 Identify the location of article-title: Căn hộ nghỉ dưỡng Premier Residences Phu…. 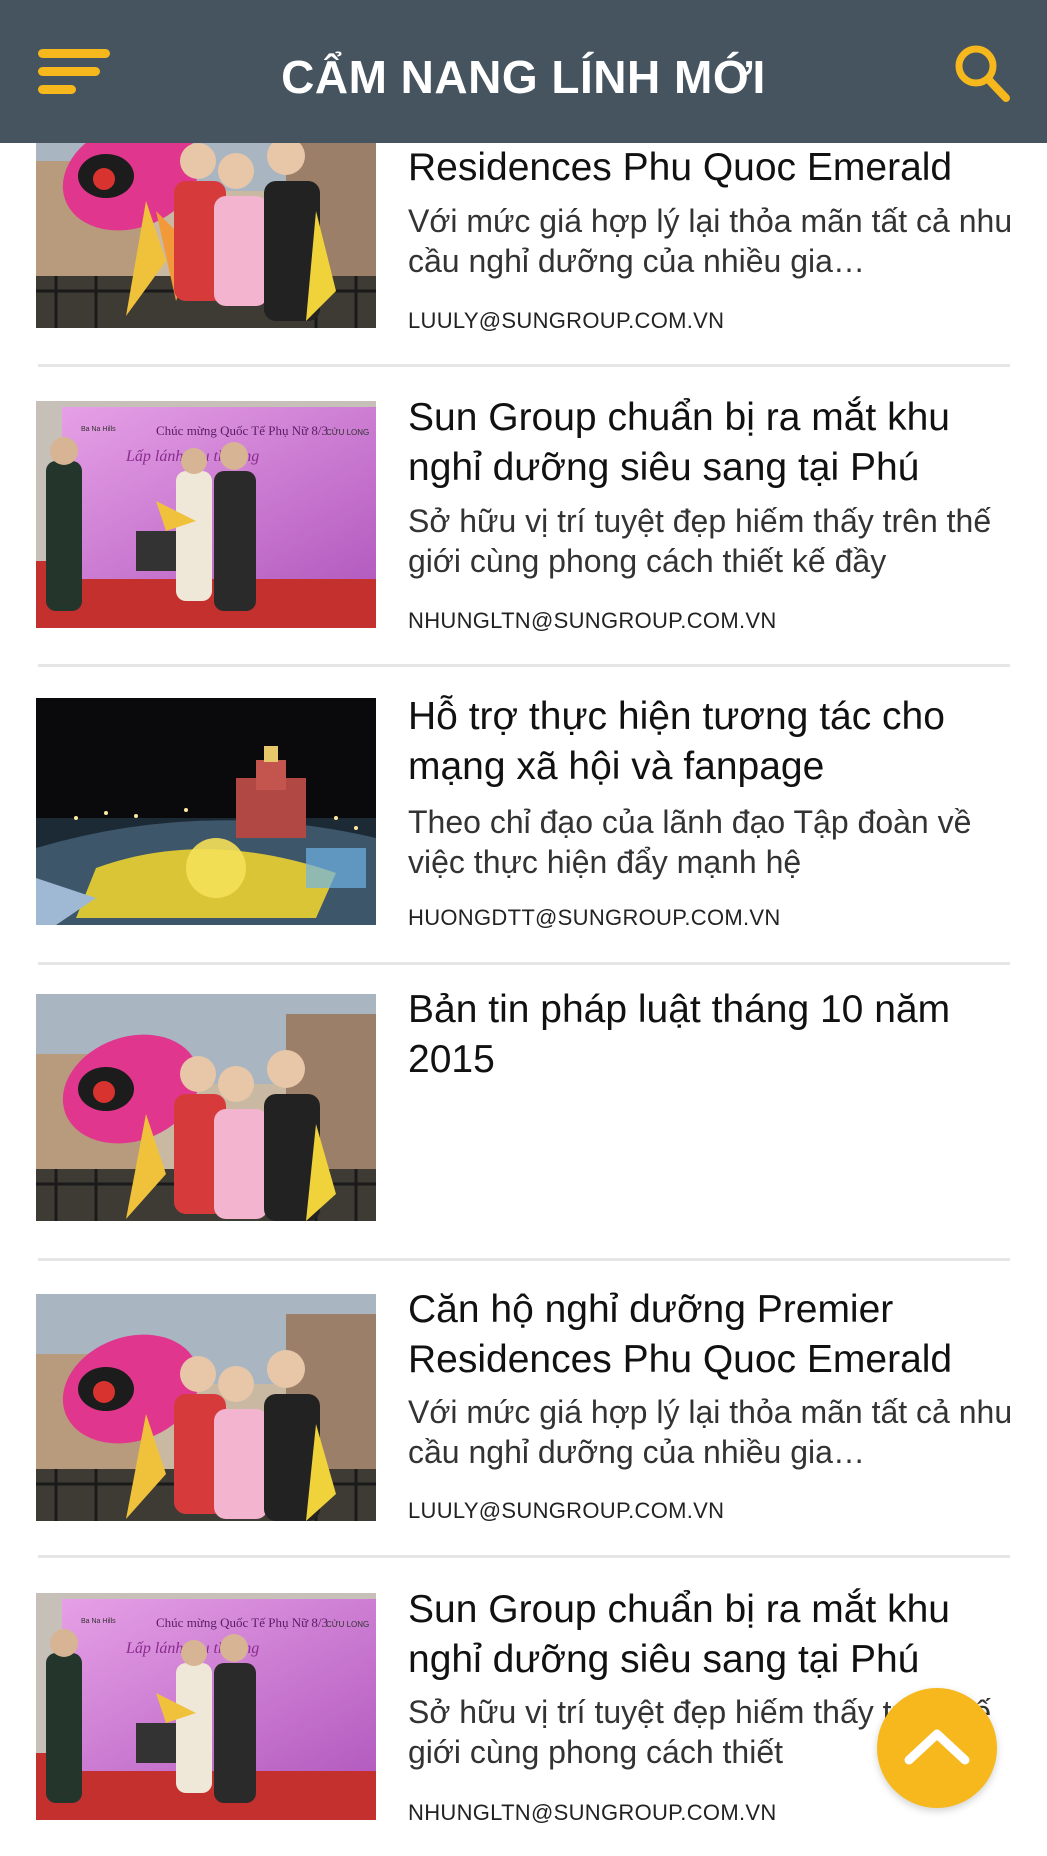
(713, 1335).